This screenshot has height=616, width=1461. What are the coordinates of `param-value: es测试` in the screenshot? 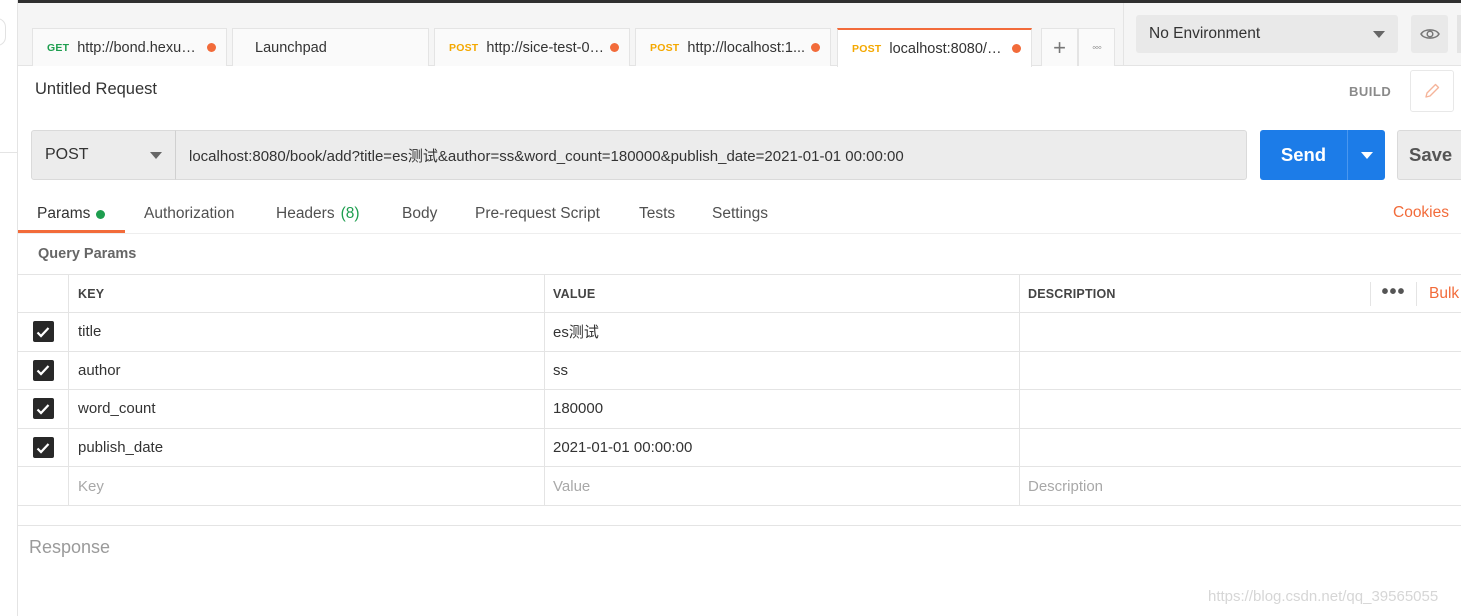 It's located at (782, 332).